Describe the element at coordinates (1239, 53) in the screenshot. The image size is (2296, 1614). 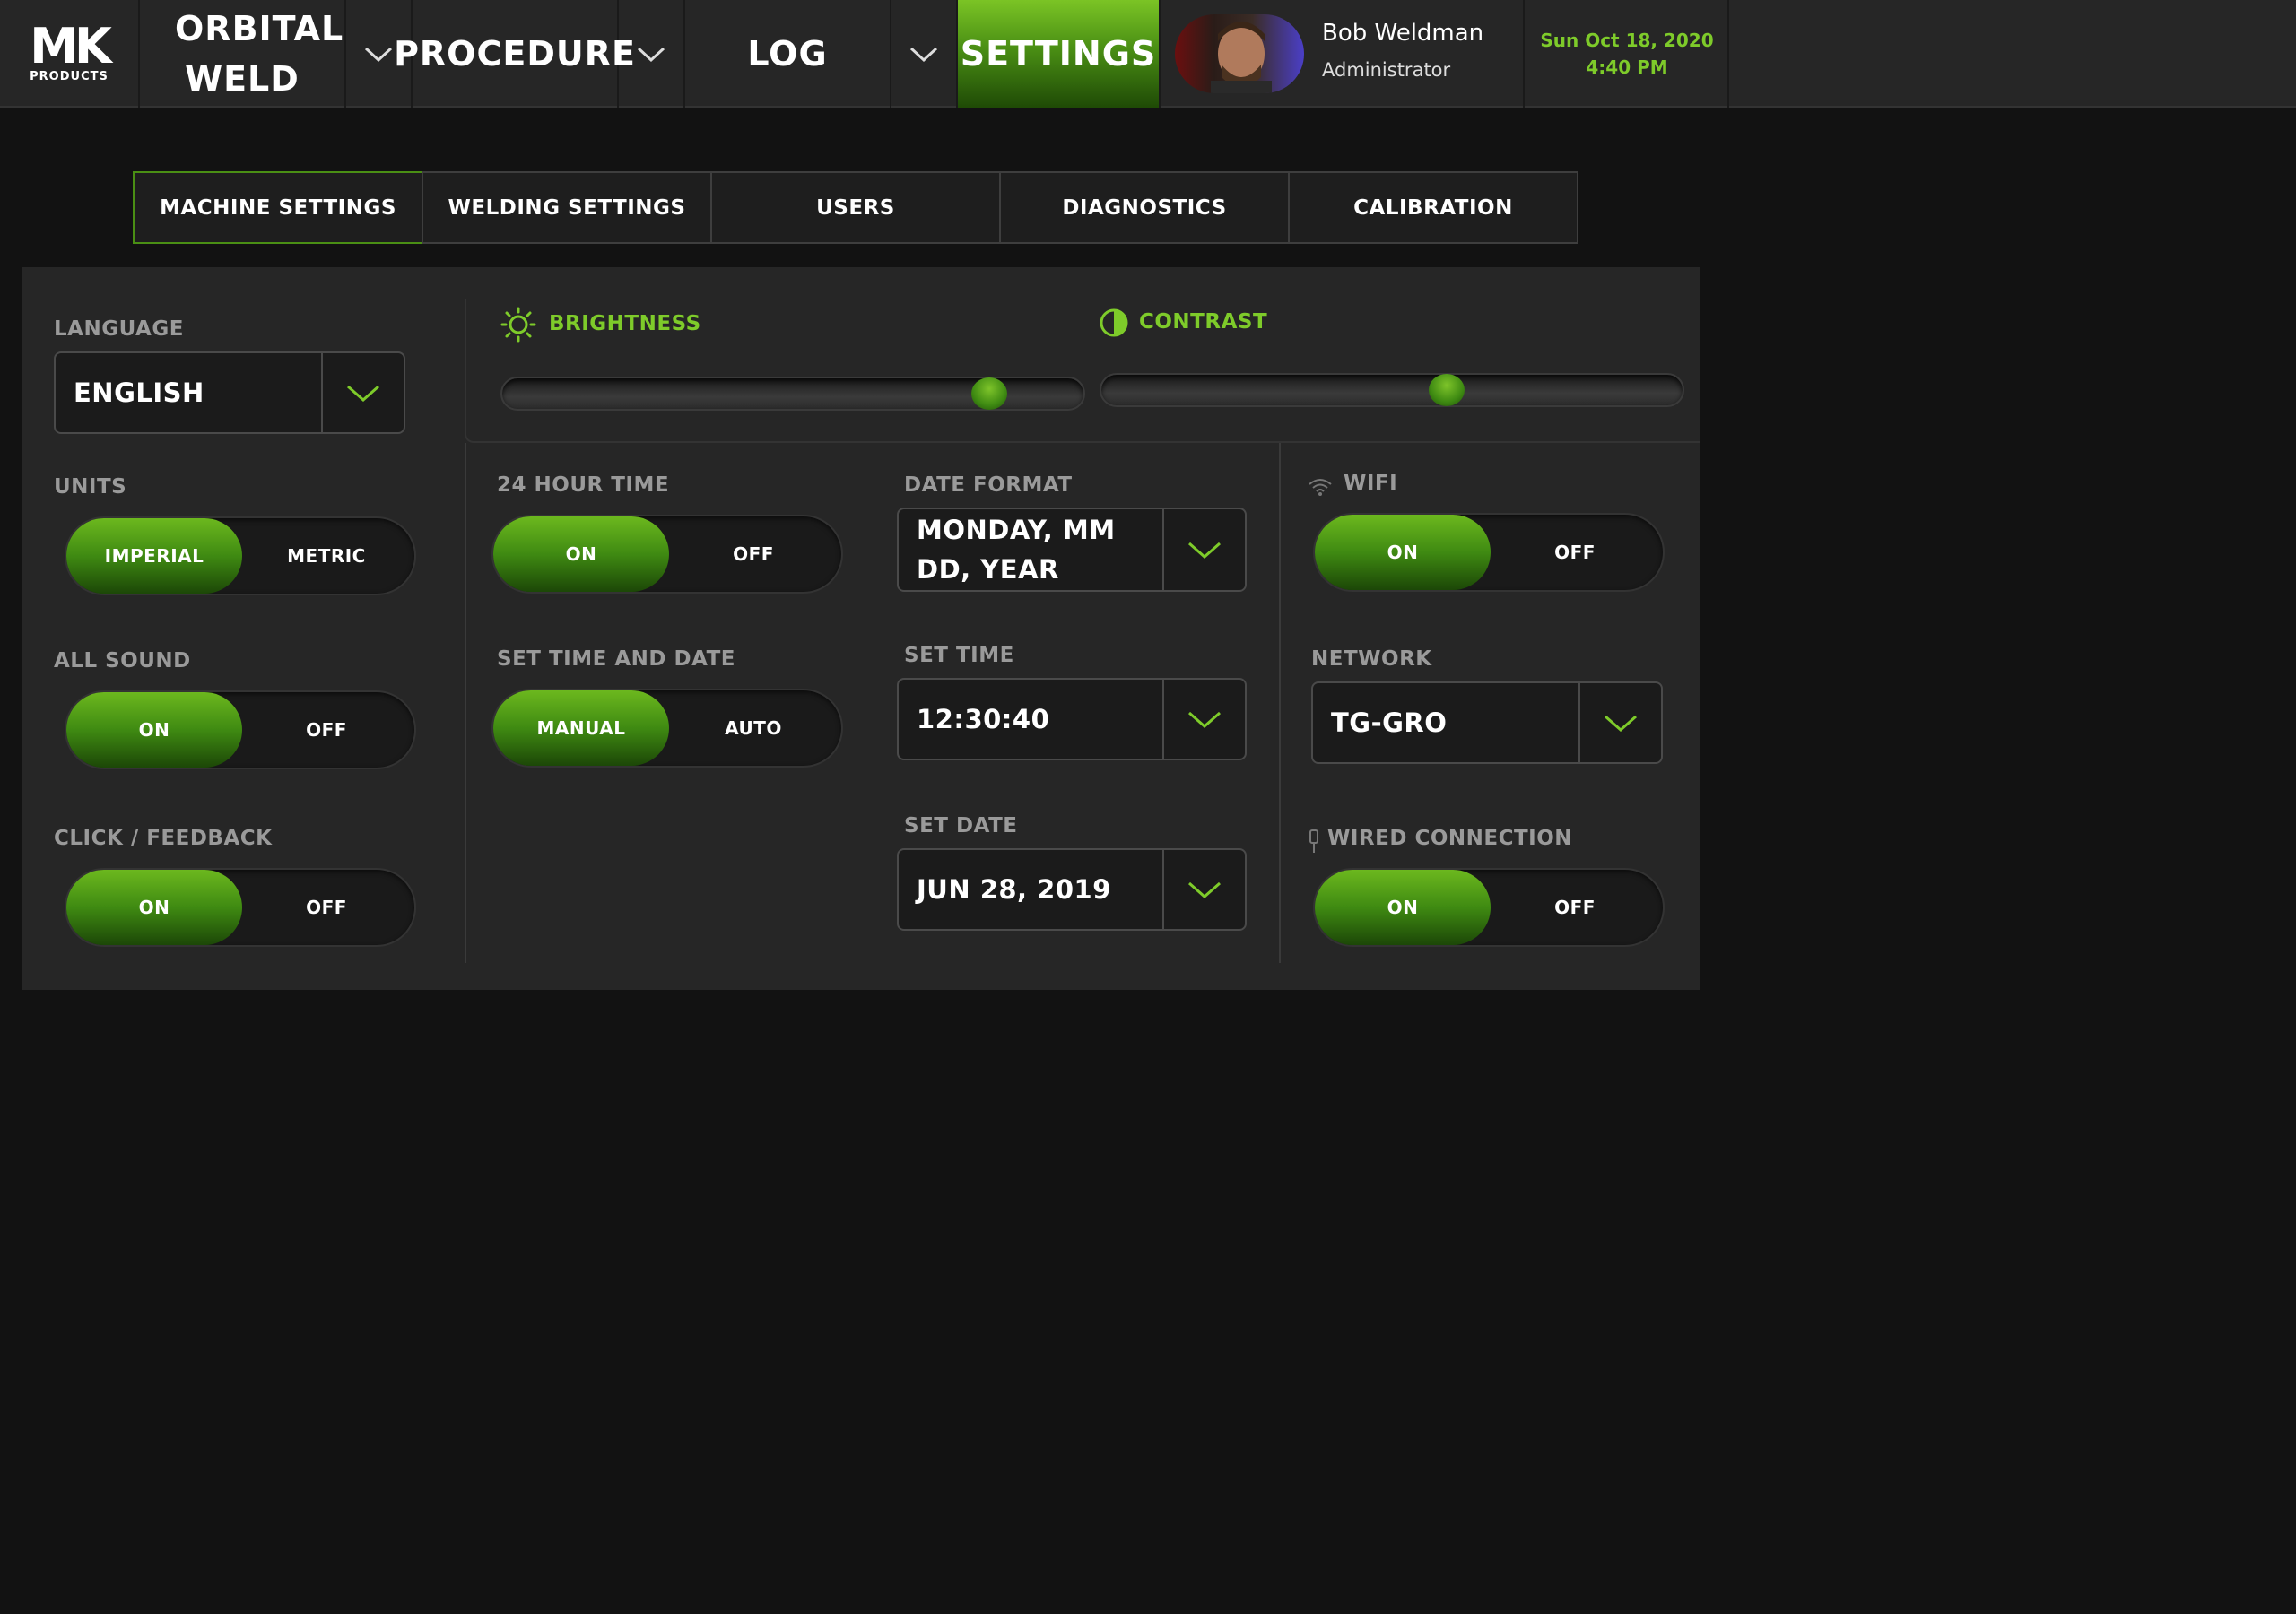
I see `avatar` at that location.